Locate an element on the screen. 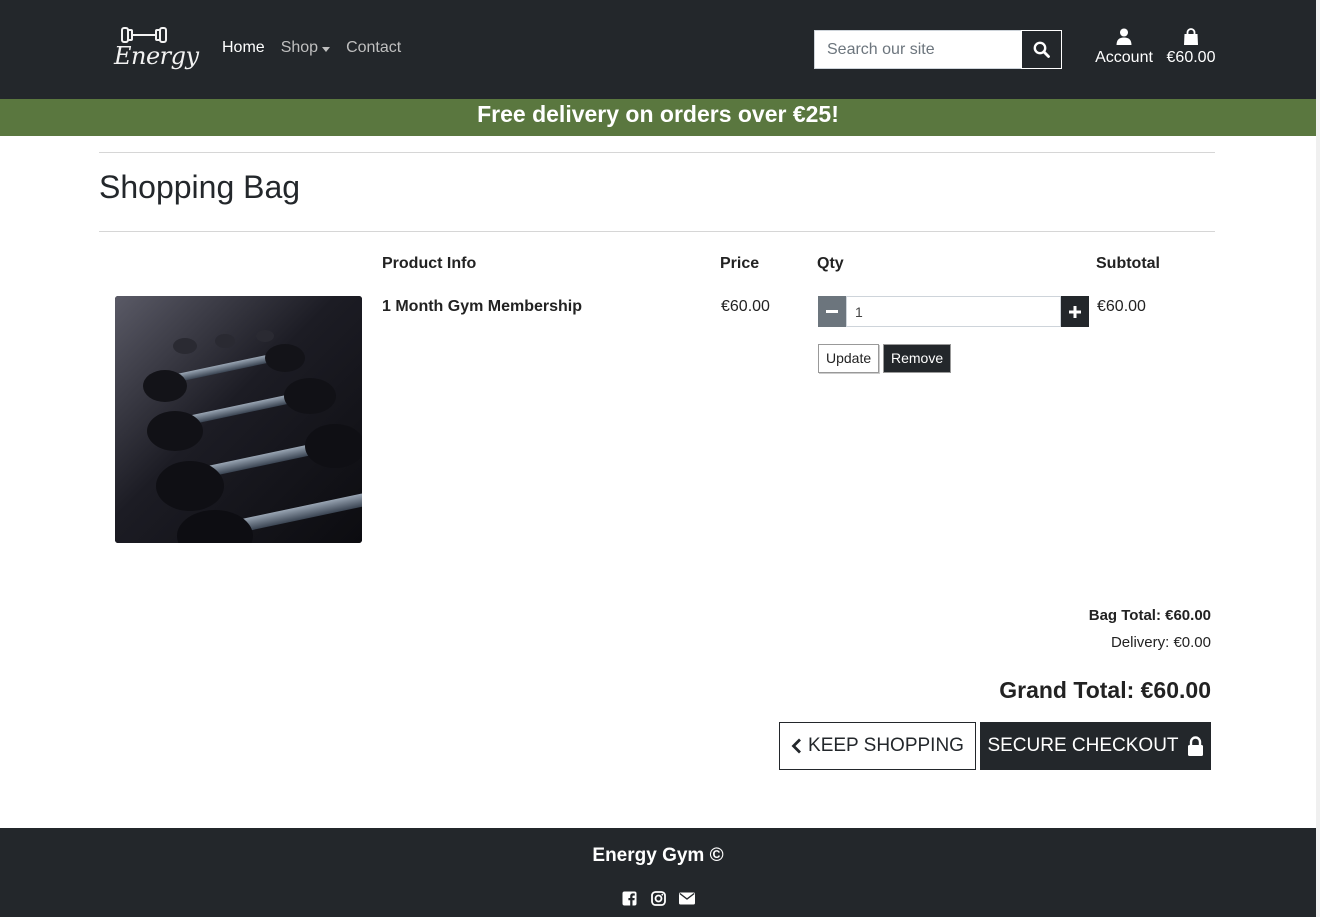 The image size is (1320, 917). increment-button is located at coordinates (1075, 311).